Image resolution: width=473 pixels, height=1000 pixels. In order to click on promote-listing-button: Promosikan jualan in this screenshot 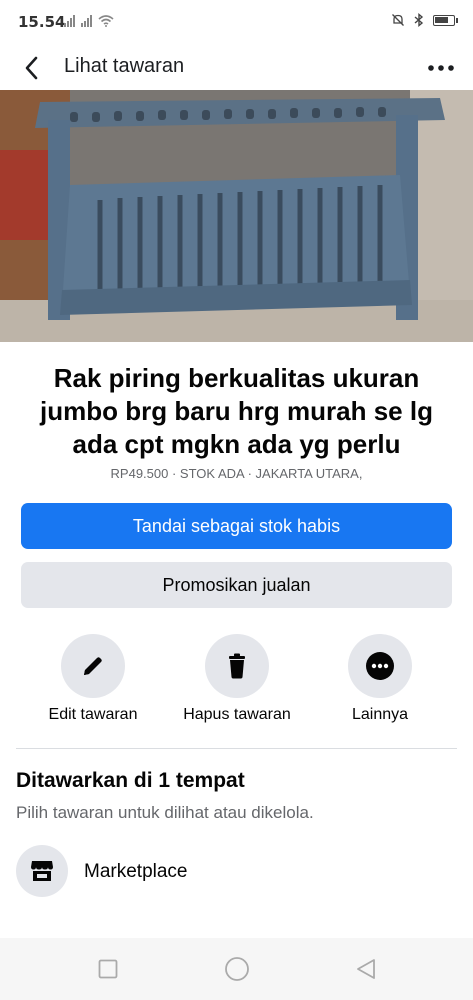, I will do `click(236, 585)`.